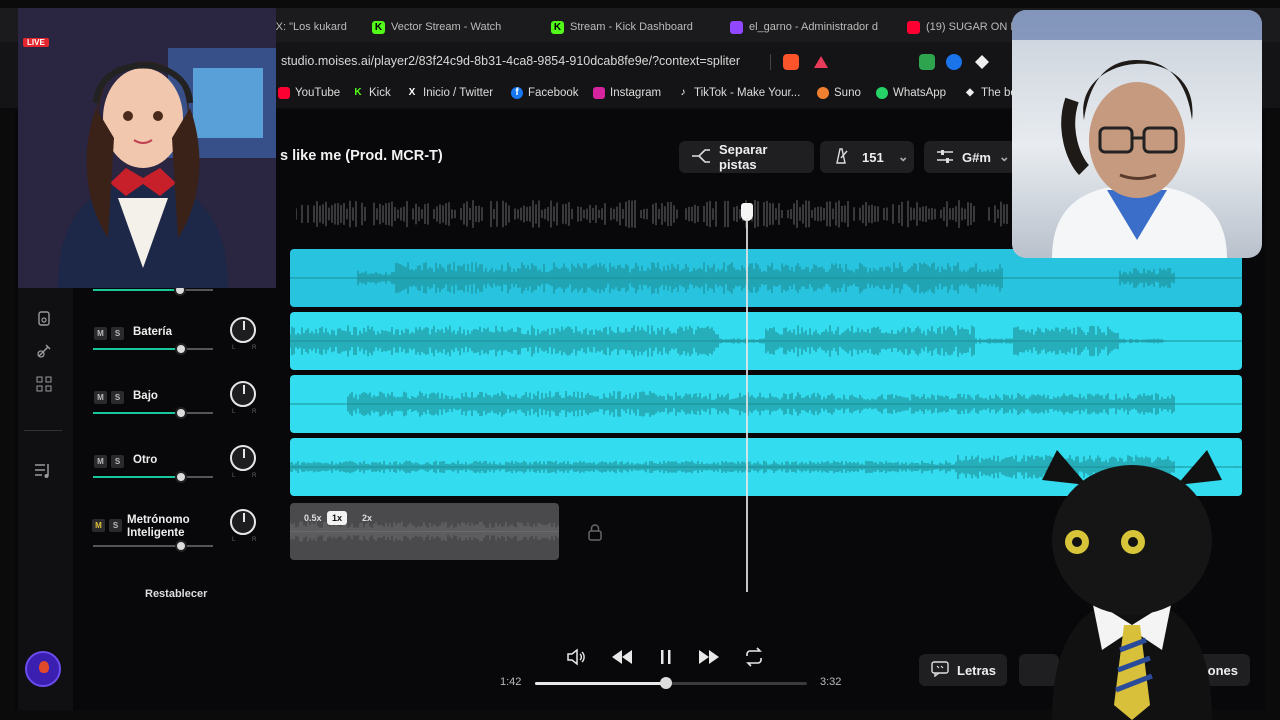  What do you see at coordinates (982, 62) in the screenshot?
I see `extension-diamond-icon` at bounding box center [982, 62].